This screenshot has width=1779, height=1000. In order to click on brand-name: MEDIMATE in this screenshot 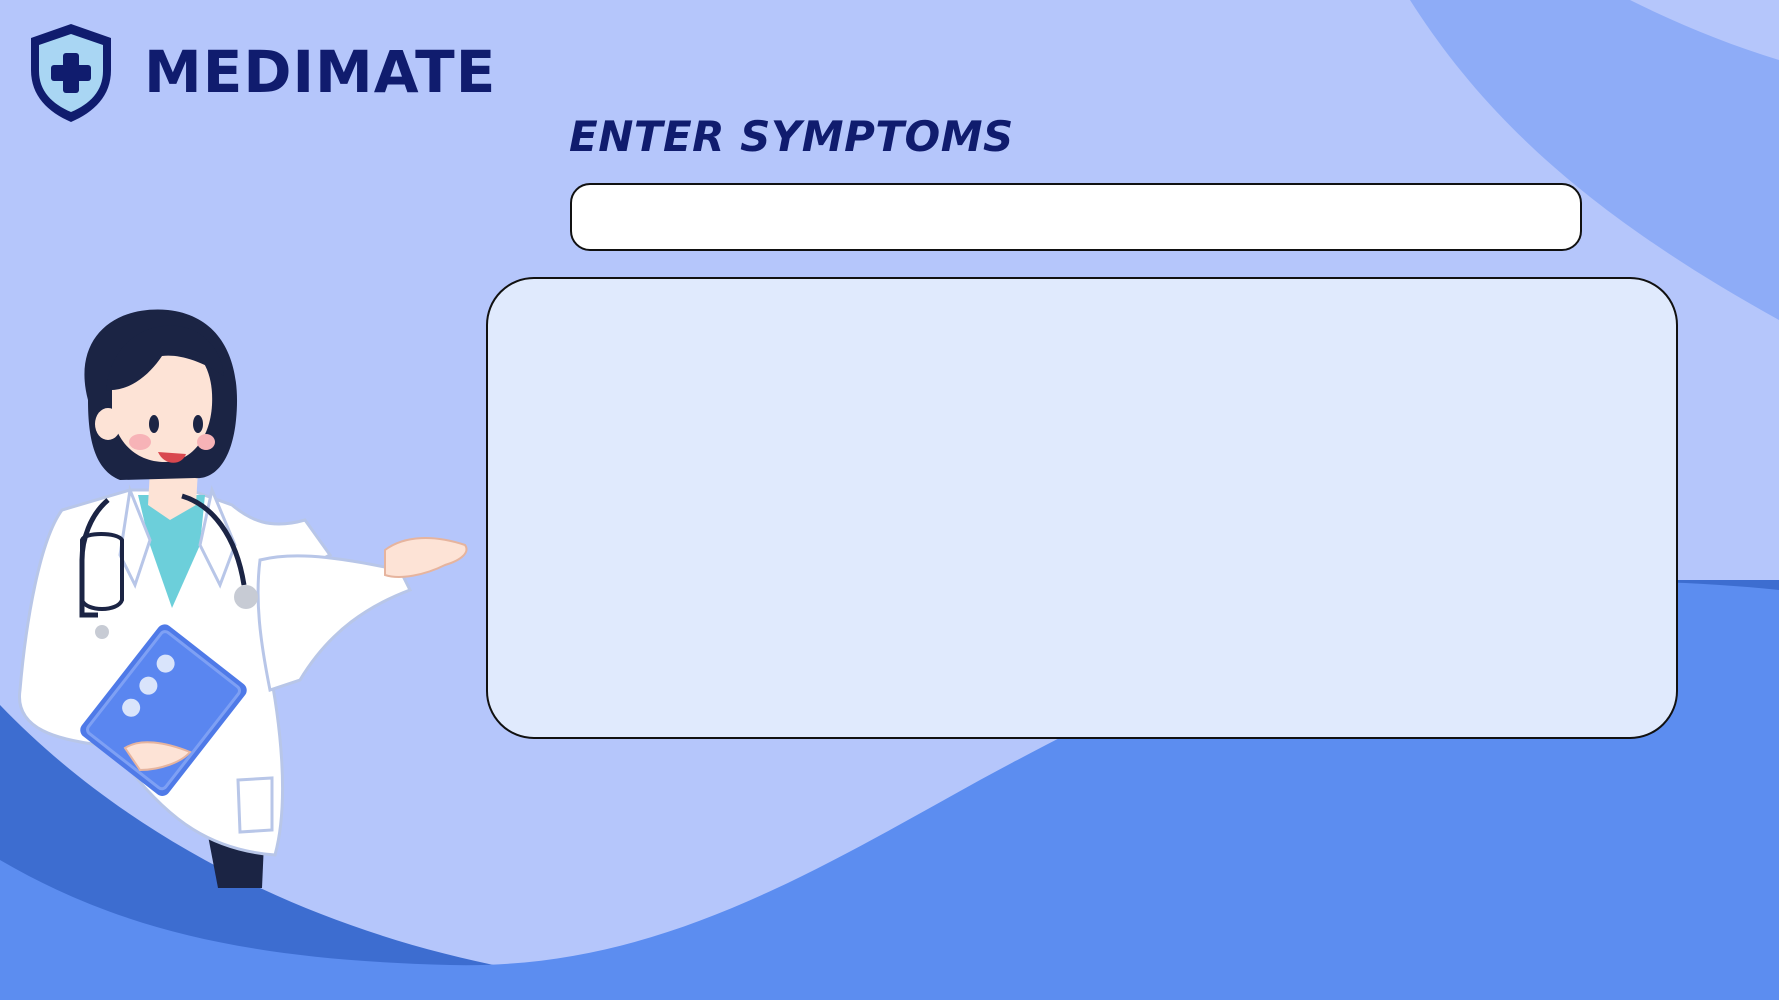, I will do `click(320, 72)`.